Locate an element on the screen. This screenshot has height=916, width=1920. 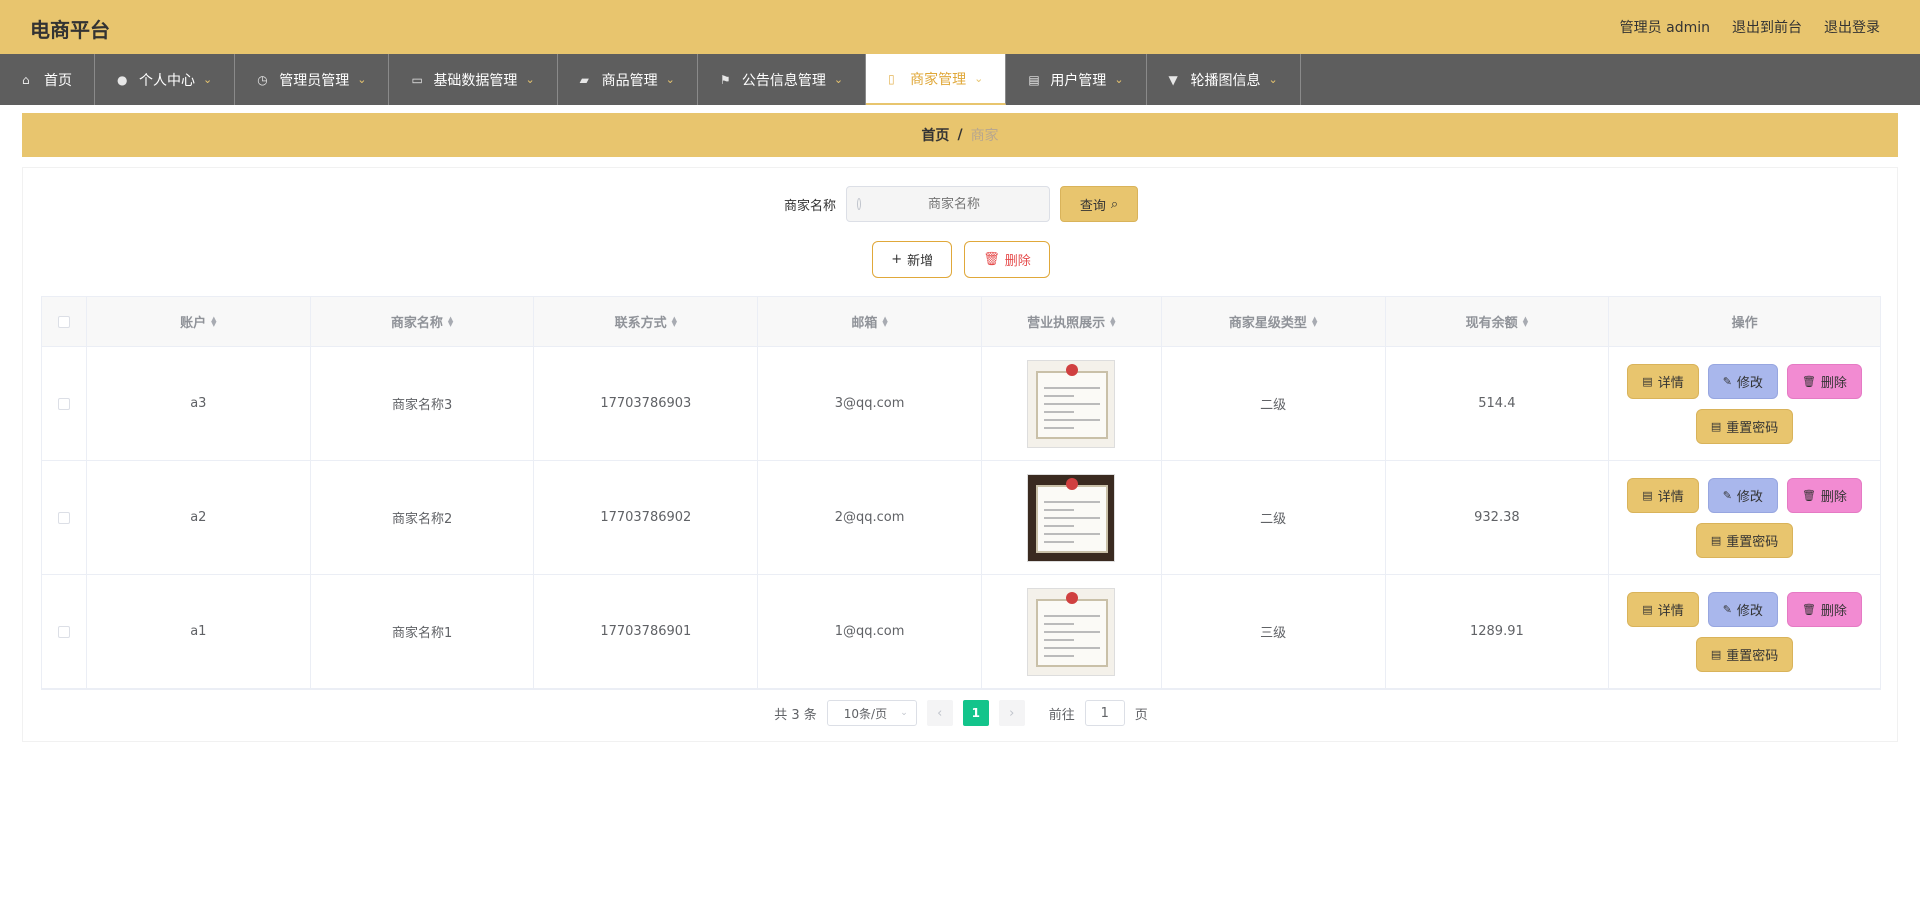
page-size-select: 10条/页 ⌄ is located at coordinates (871, 713).